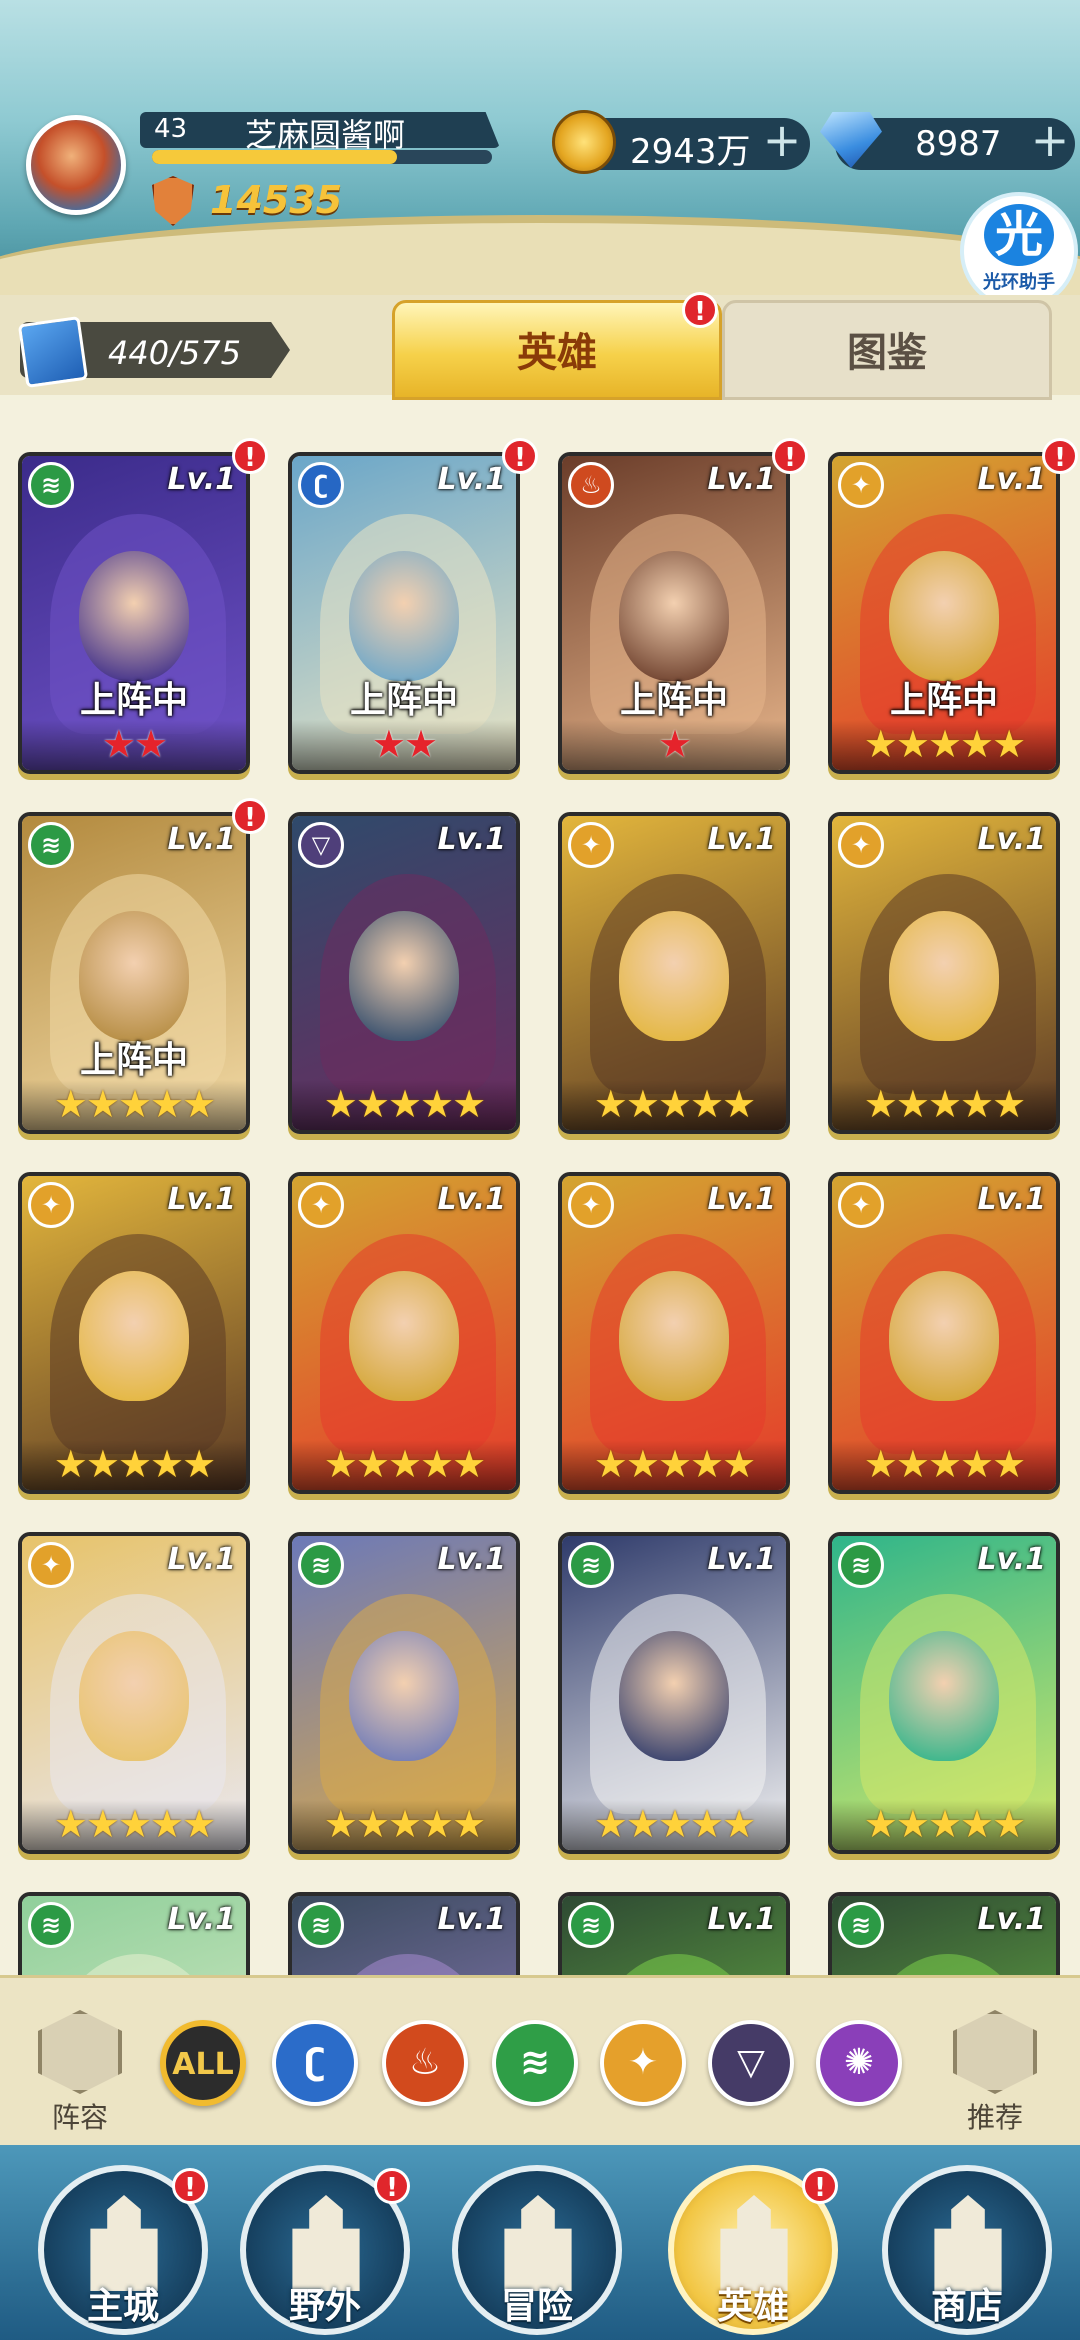 The height and width of the screenshot is (2340, 1080). Describe the element at coordinates (643, 2063) in the screenshot. I see `filter-light-button: ✦` at that location.